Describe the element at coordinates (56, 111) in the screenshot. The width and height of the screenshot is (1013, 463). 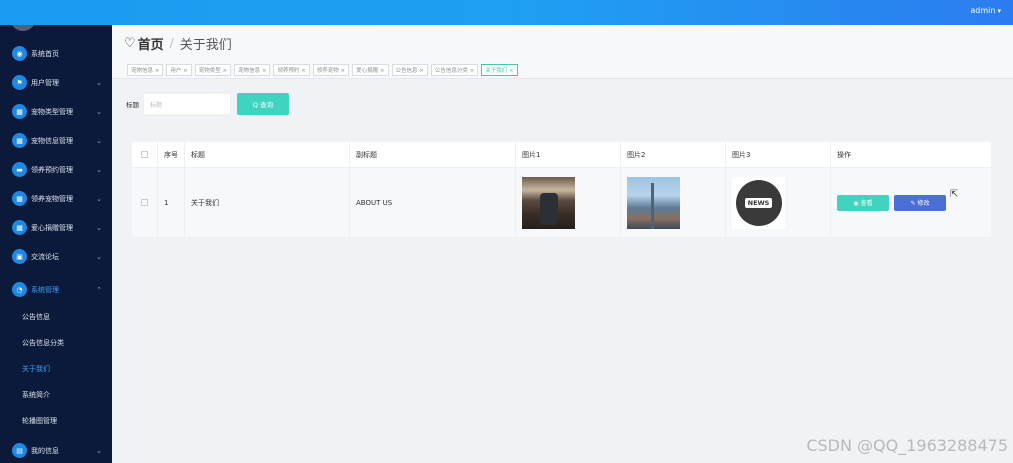
I see `sidebar-item-pet-types: ▦ 宠物类型管理 ⌄` at that location.